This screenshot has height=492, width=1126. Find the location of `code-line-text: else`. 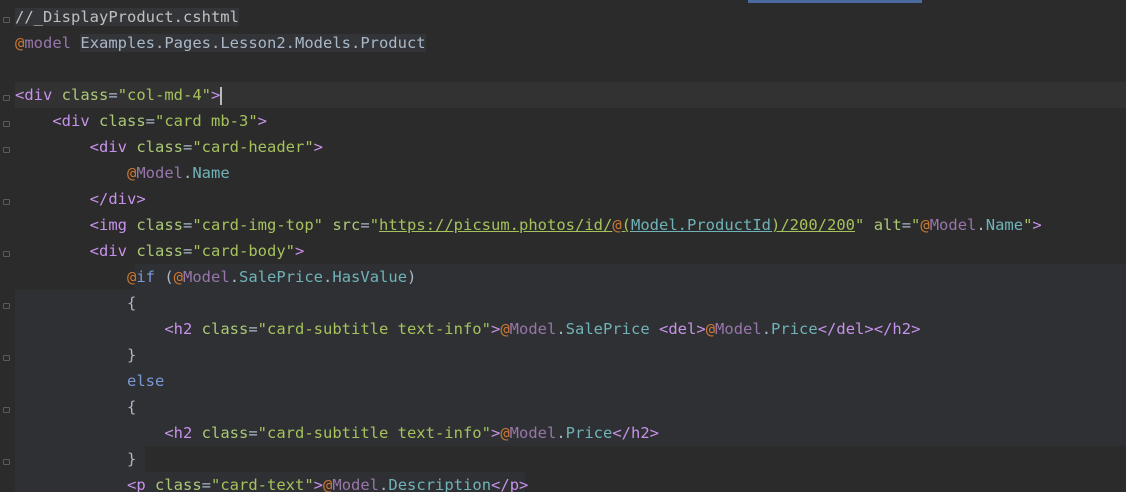

code-line-text: else is located at coordinates (145, 381).